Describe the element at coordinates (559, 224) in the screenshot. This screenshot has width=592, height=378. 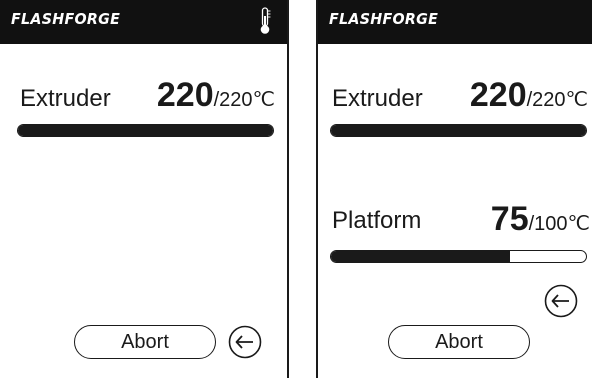
I see `platform-target-temp: /100℃` at that location.